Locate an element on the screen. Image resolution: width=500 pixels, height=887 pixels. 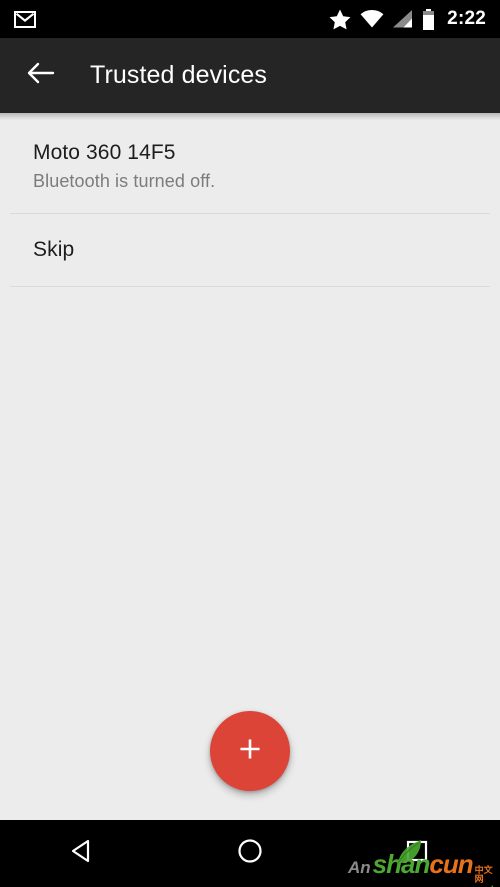
home-circle-icon is located at coordinates (250, 853).